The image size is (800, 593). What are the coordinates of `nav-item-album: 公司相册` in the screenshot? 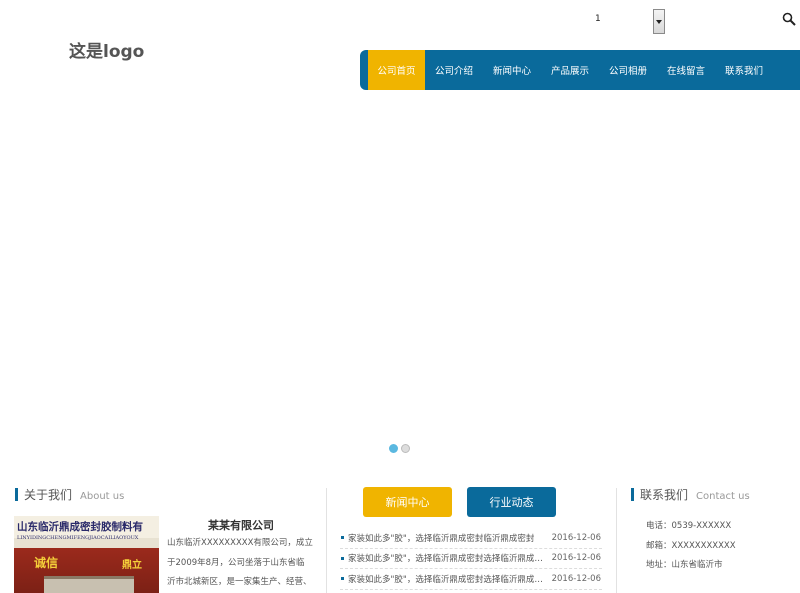 It's located at (628, 70).